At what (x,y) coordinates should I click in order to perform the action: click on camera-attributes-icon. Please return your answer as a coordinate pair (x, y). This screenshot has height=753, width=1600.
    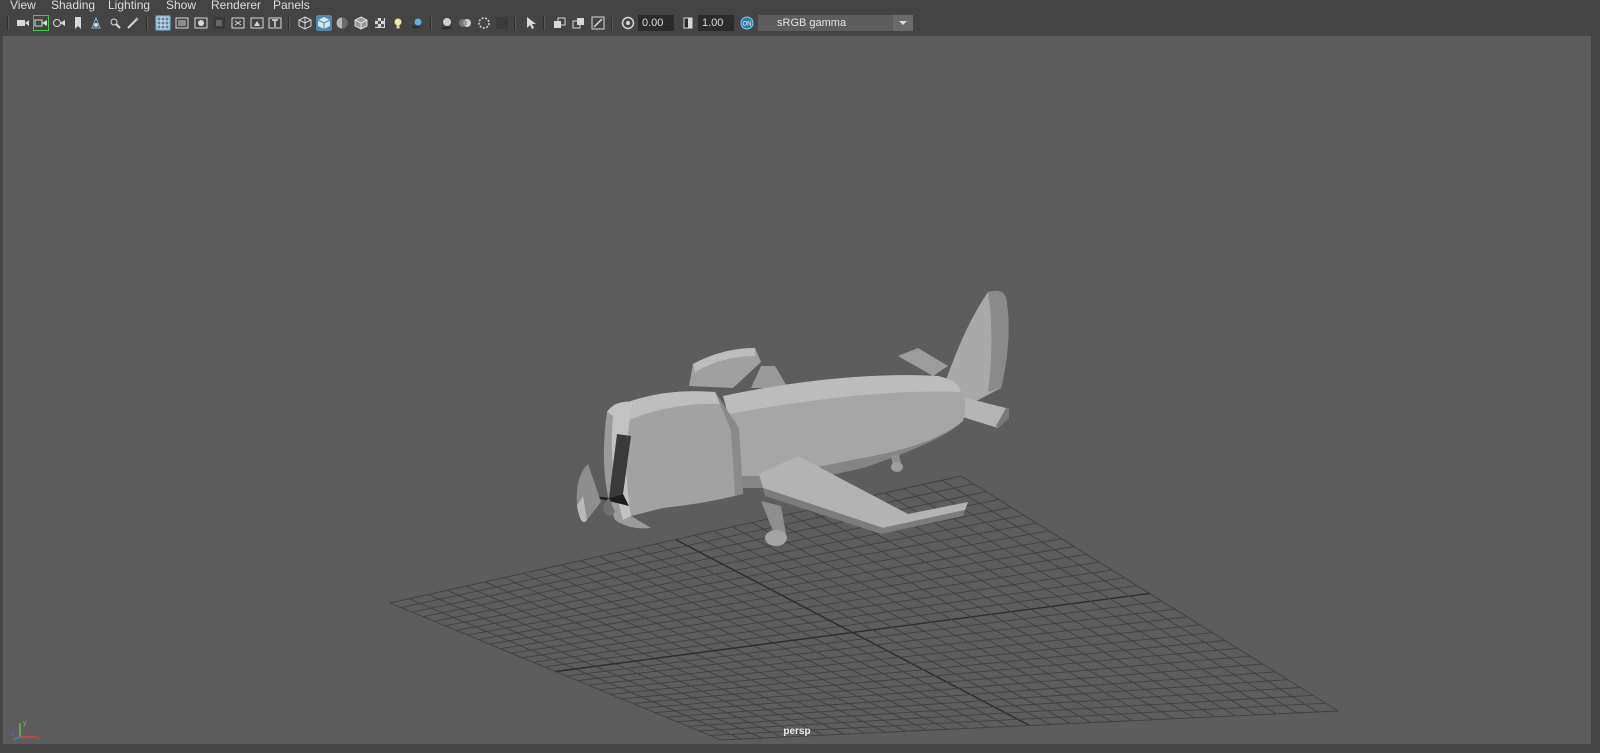
    Looking at the image, I should click on (41, 23).